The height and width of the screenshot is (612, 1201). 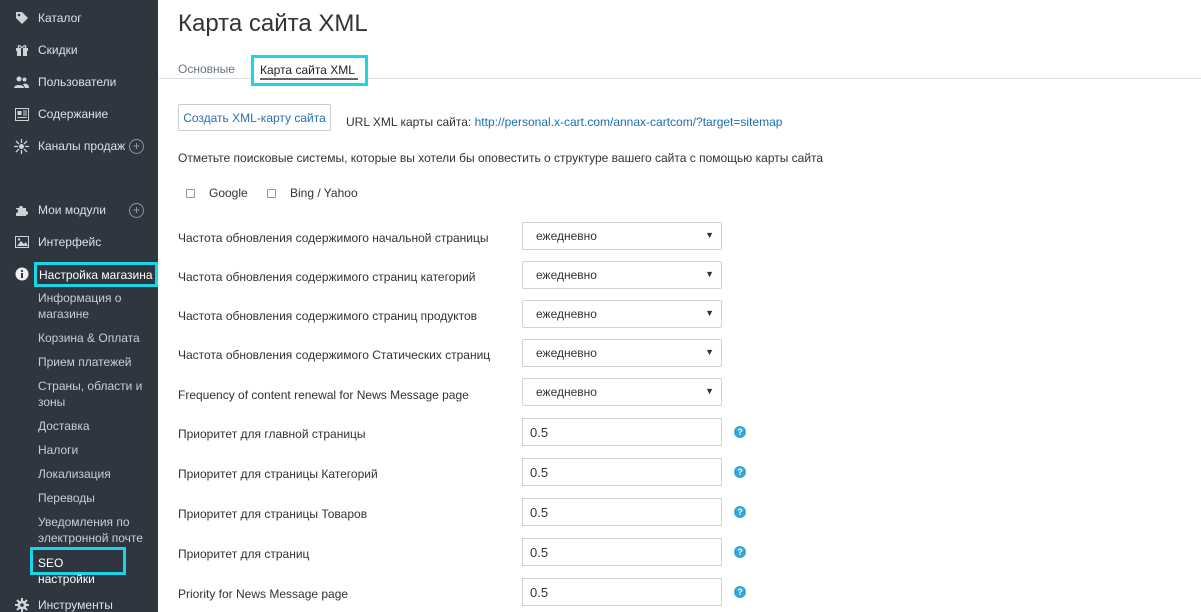 What do you see at coordinates (21, 50) in the screenshot?
I see `gift-icon` at bounding box center [21, 50].